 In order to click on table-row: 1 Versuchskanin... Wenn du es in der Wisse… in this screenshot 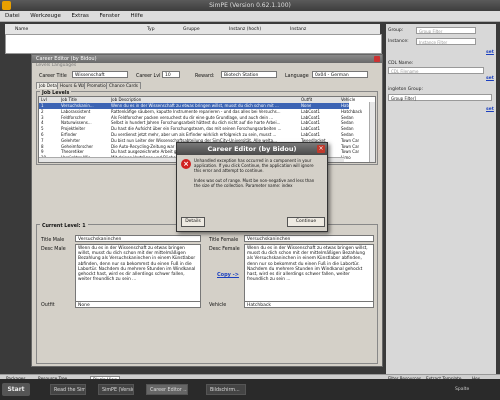, I will do `click(200, 106)`.